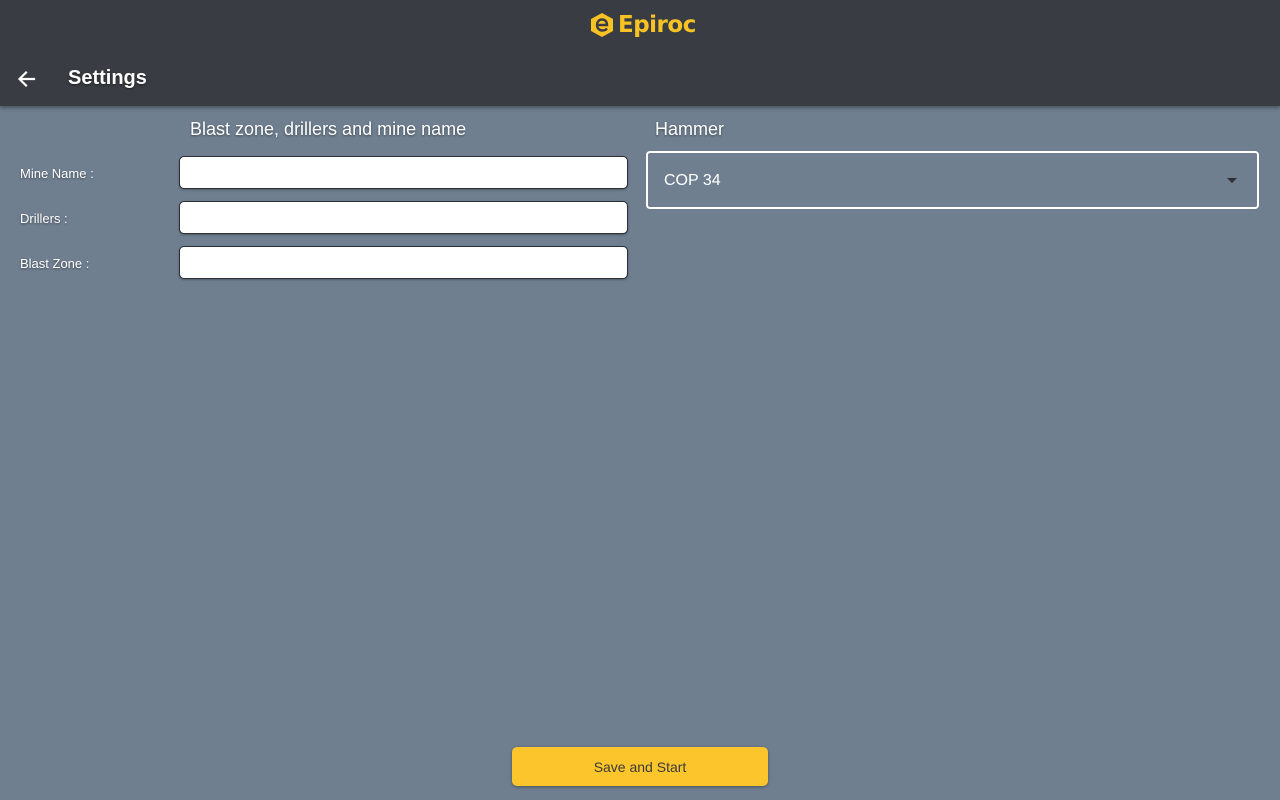 The height and width of the screenshot is (800, 1280). What do you see at coordinates (403, 217) in the screenshot?
I see `drillers-input` at bounding box center [403, 217].